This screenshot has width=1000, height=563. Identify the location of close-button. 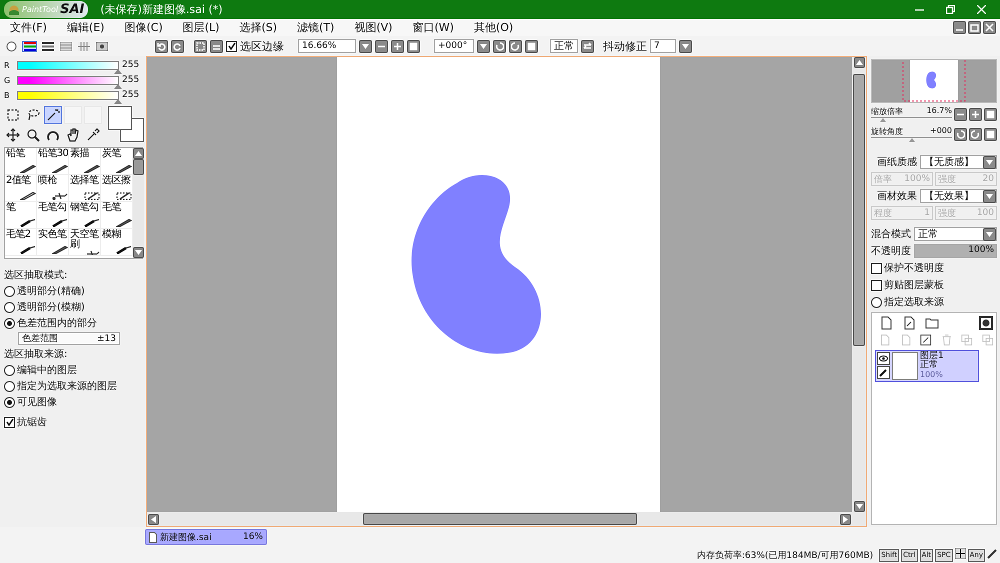
(989, 27).